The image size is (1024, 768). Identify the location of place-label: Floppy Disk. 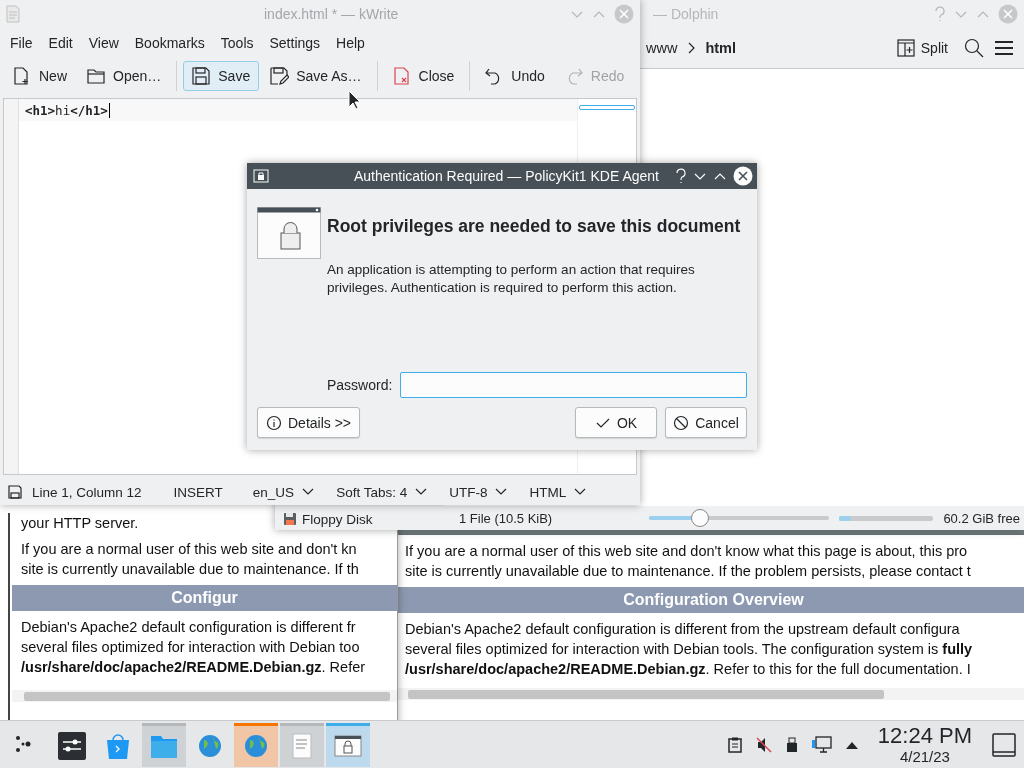
(337, 519).